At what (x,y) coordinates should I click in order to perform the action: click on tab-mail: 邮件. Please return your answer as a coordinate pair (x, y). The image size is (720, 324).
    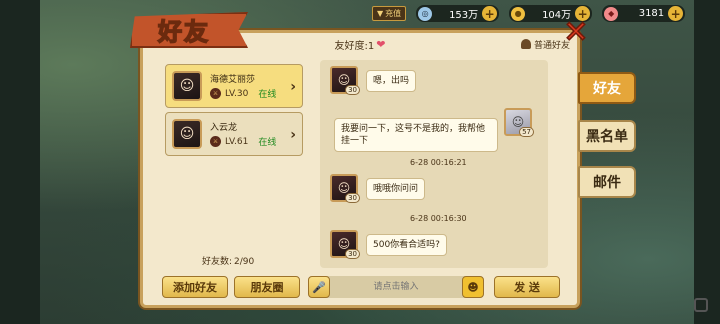
    Looking at the image, I should click on (607, 182).